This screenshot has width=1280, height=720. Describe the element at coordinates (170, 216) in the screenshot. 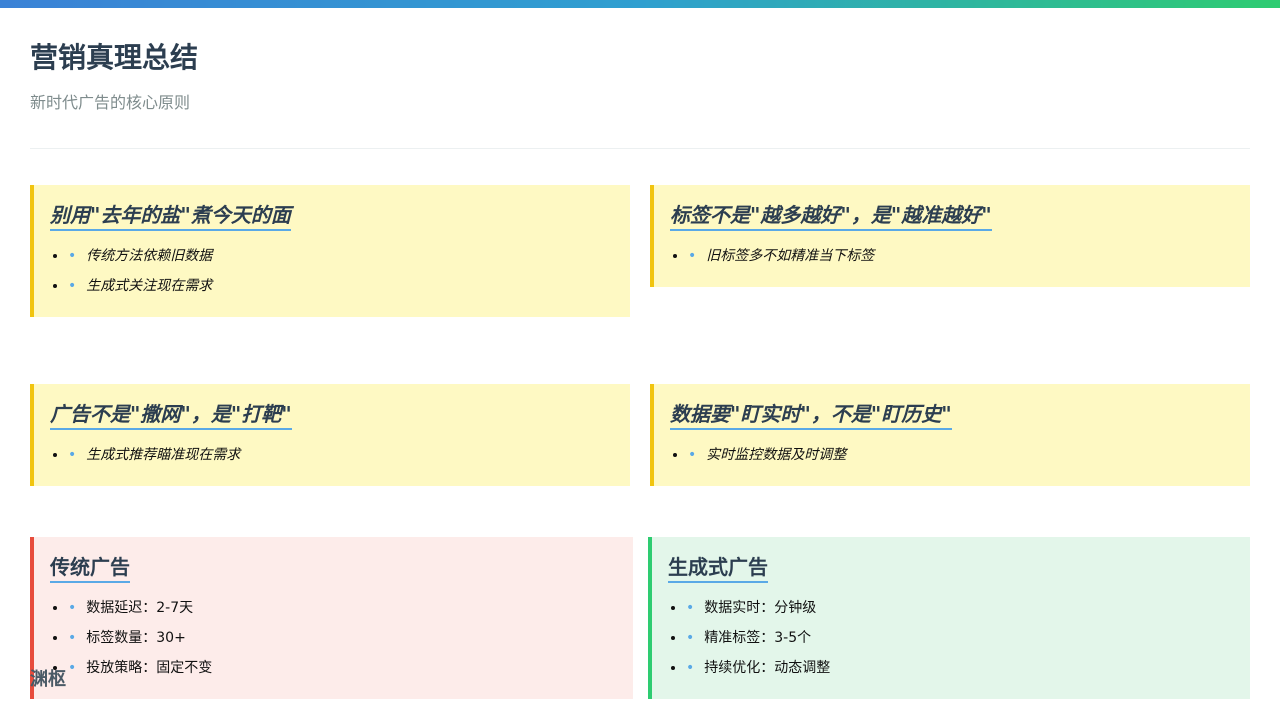

I see `card-title: 别用"去年的盐"煮今天的面` at that location.